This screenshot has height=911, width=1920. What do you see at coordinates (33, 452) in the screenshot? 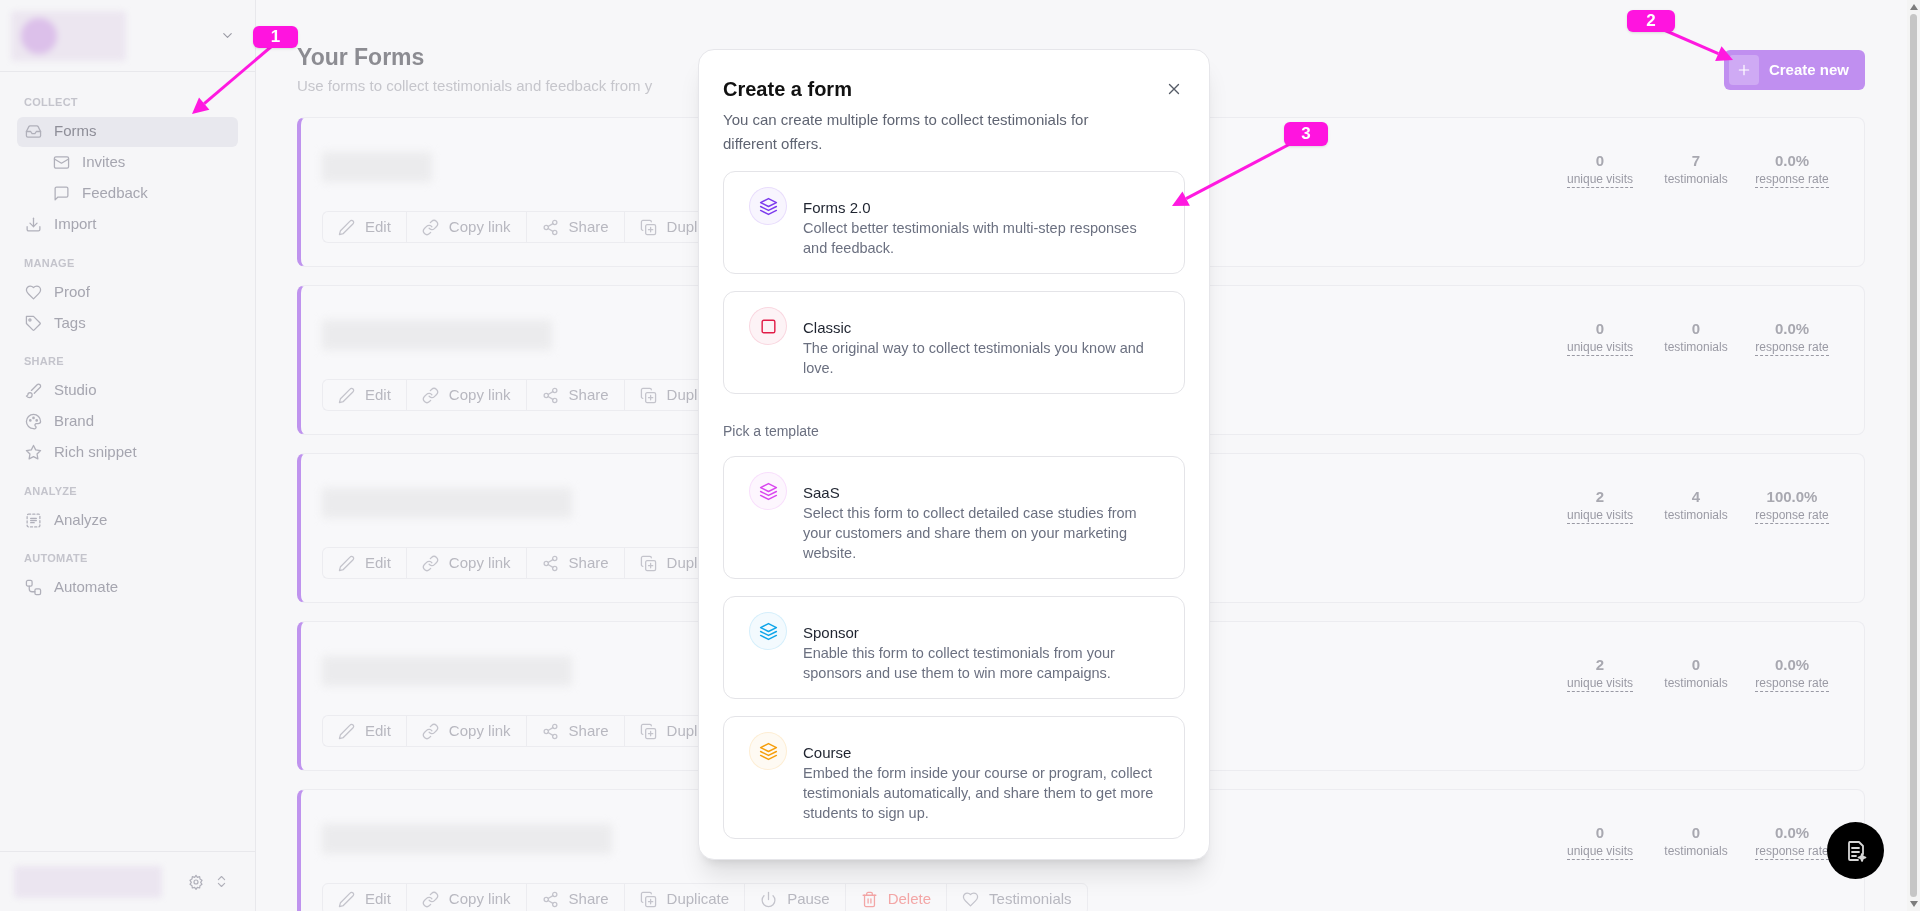
I see `star-icon` at bounding box center [33, 452].